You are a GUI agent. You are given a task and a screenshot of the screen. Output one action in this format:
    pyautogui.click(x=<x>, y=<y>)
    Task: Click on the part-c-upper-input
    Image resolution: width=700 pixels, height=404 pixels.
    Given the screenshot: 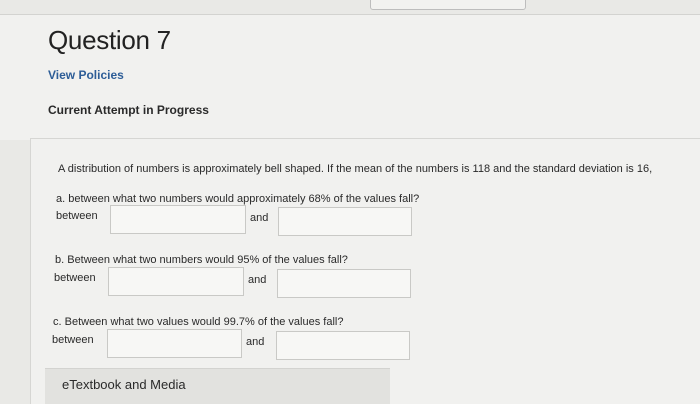 What is the action you would take?
    pyautogui.click(x=343, y=345)
    